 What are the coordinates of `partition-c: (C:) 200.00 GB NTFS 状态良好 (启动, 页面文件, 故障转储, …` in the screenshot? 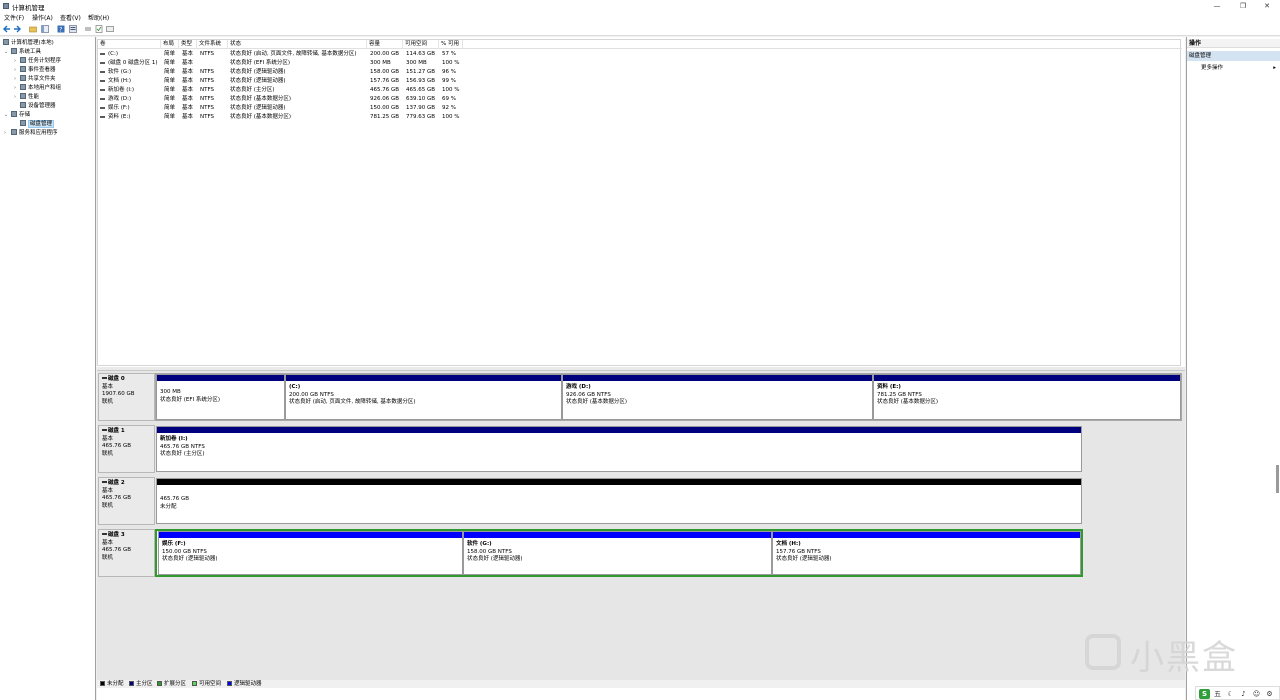 It's located at (423, 397).